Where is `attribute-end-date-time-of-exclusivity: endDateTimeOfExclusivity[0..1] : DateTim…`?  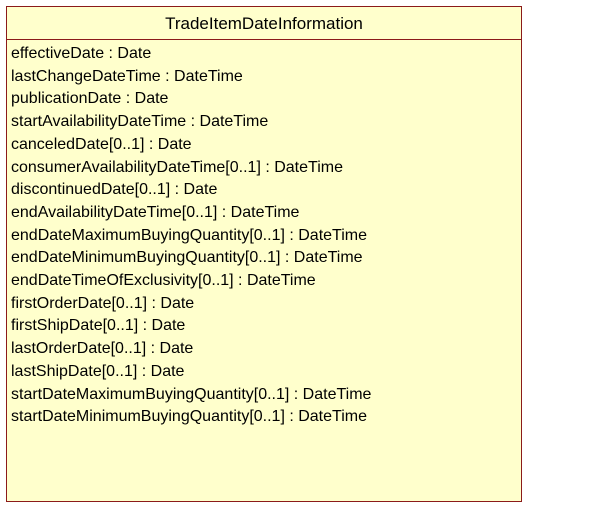 attribute-end-date-time-of-exclusivity: endDateTimeOfExclusivity[0..1] : DateTim… is located at coordinates (163, 281).